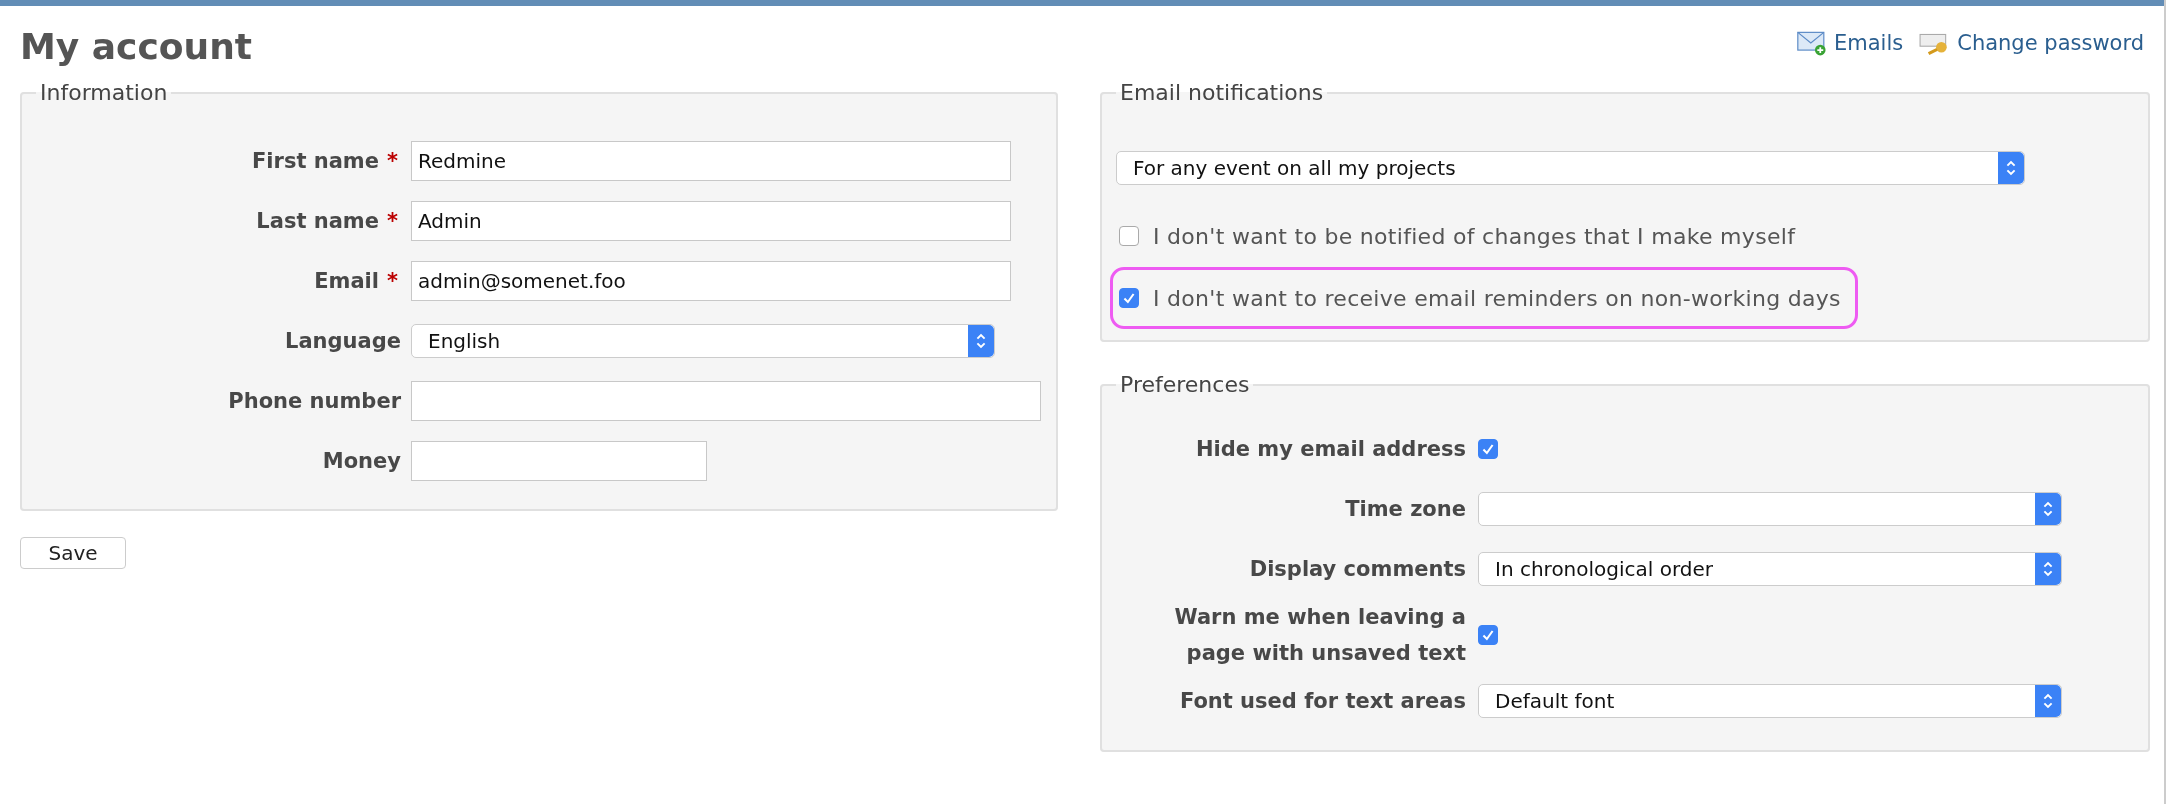 The width and height of the screenshot is (2166, 804). Describe the element at coordinates (1770, 509) in the screenshot. I see `select-field` at that location.